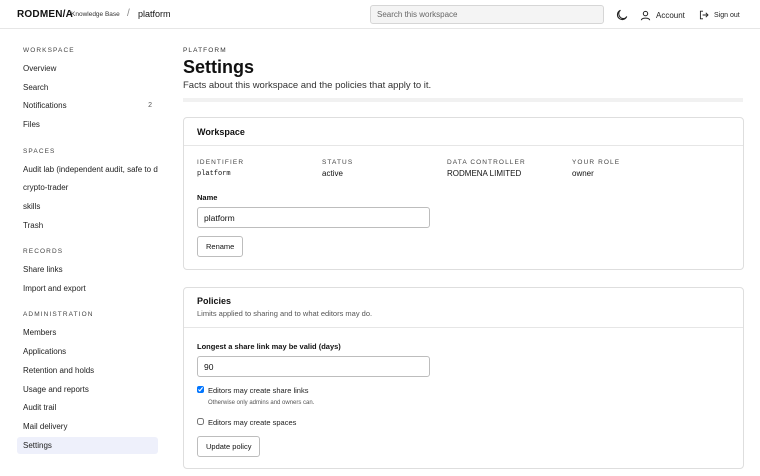  Describe the element at coordinates (45, 105) in the screenshot. I see `sidebar-item-label: Notifications` at that location.